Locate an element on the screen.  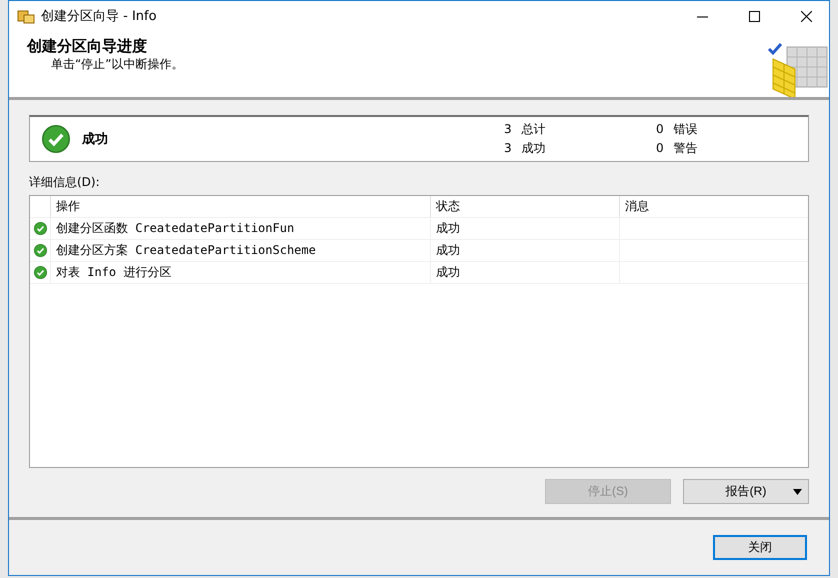
status-text: 成功 is located at coordinates (95, 139).